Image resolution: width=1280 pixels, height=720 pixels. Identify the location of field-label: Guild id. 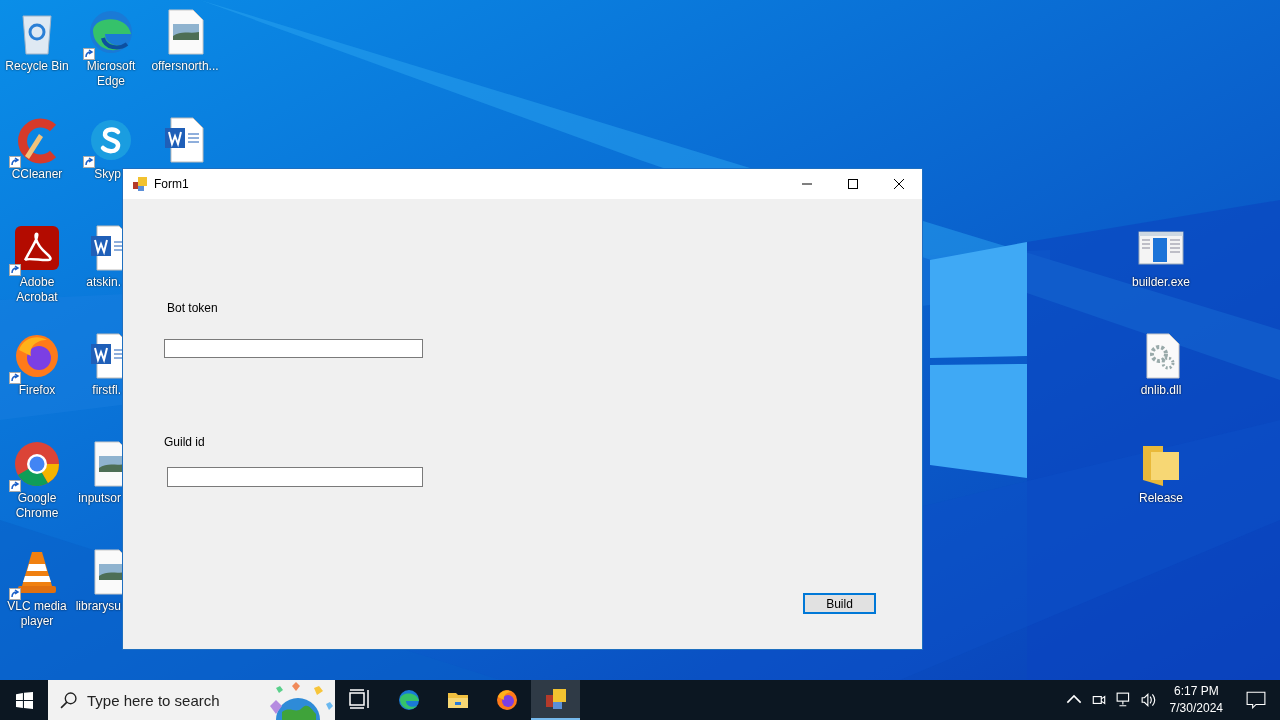
(184, 442).